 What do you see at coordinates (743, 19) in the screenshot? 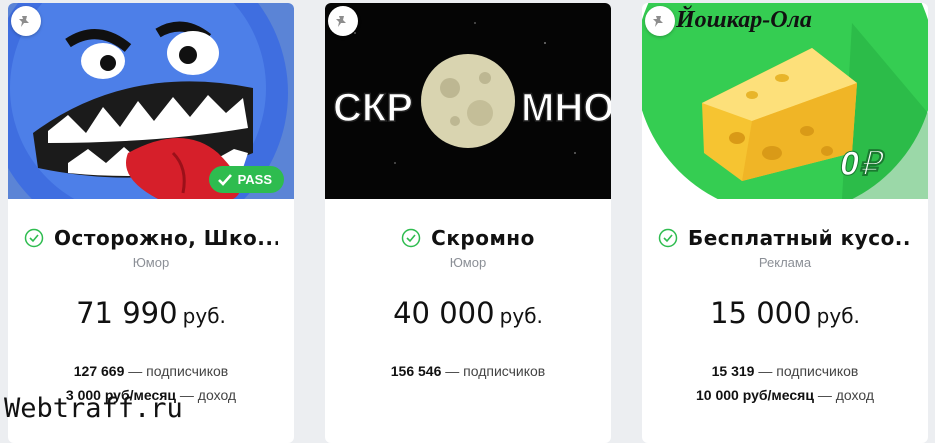
I see `image-title: Йошкар-Ола` at bounding box center [743, 19].